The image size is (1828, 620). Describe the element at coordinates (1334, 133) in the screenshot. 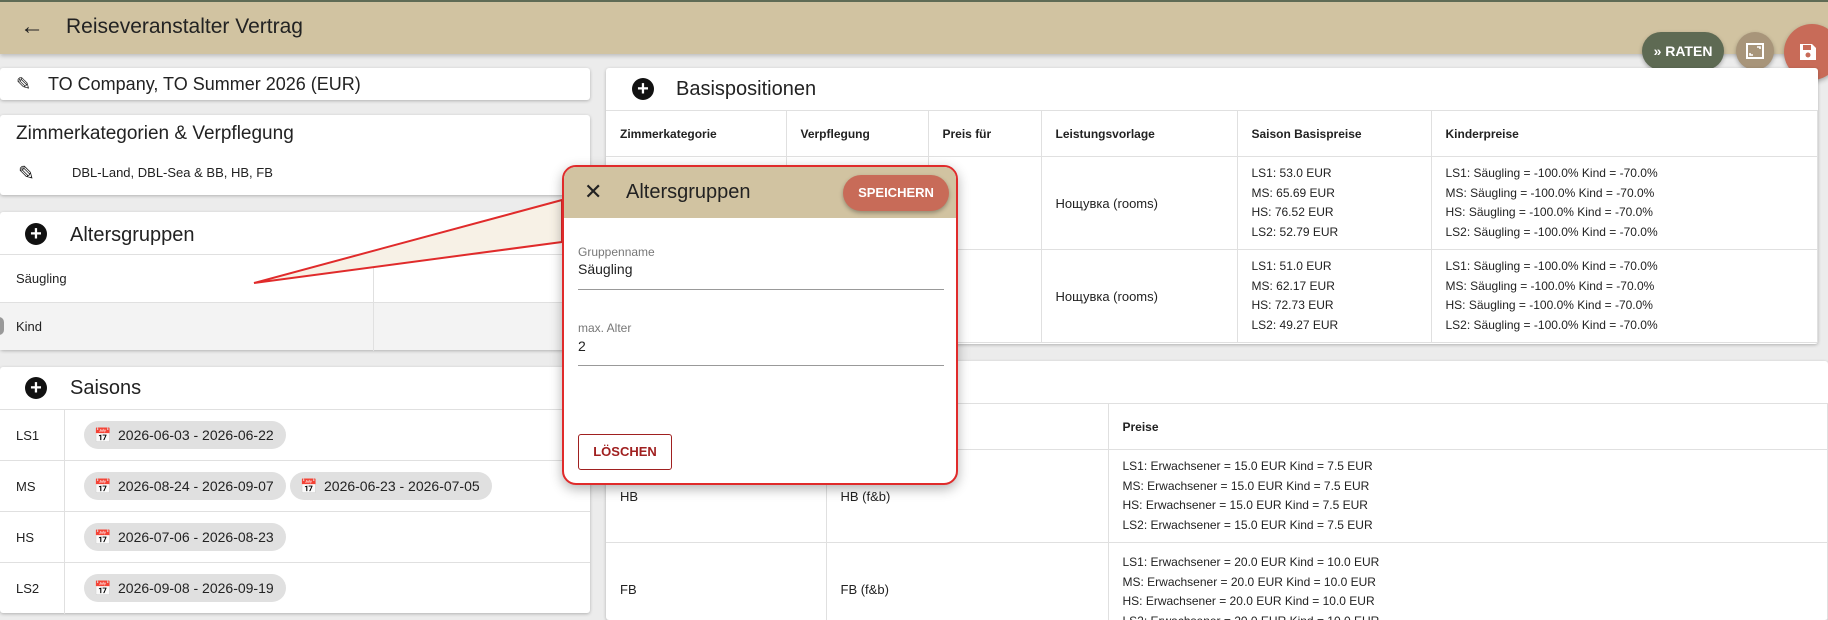

I see `col-saison-basispreise: Saison Basispreise` at that location.